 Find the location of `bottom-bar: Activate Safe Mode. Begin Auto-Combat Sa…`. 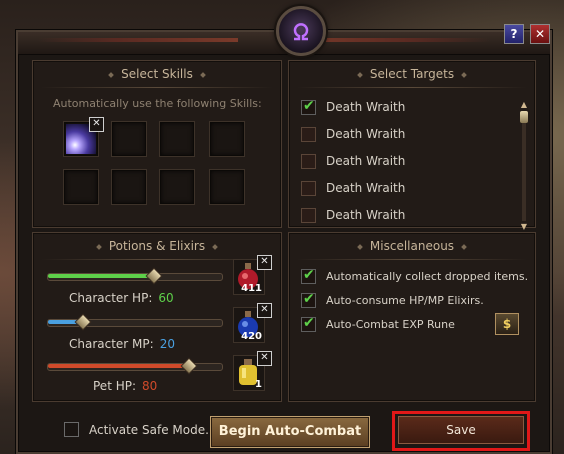

bottom-bar: Activate Safe Mode. Begin Auto-Combat Sa… is located at coordinates (284, 430).